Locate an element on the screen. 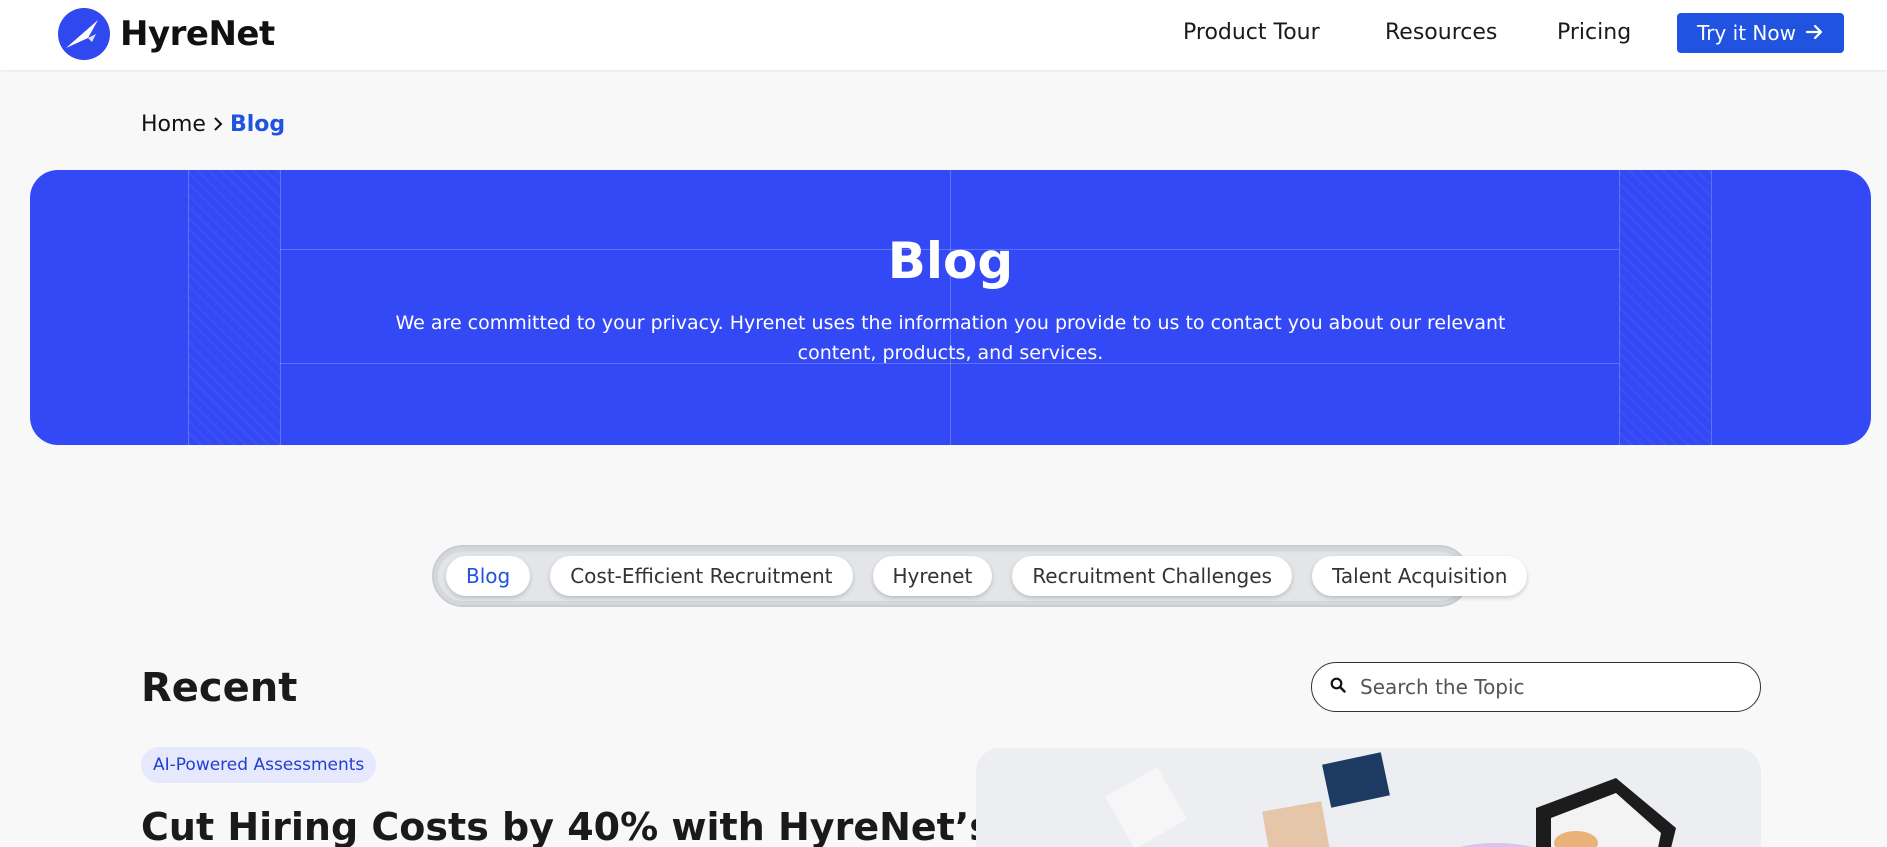 This screenshot has height=847, width=1887. post-cover-illustration is located at coordinates (1368, 797).